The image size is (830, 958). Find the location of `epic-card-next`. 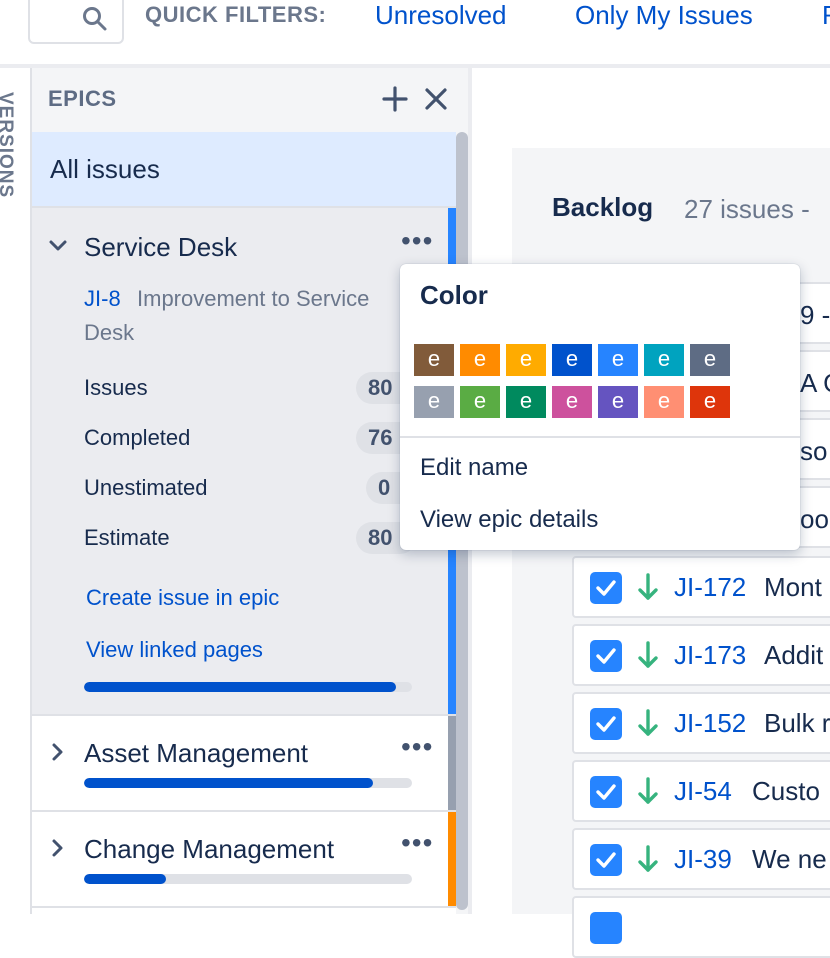

epic-card-next is located at coordinates (244, 910).